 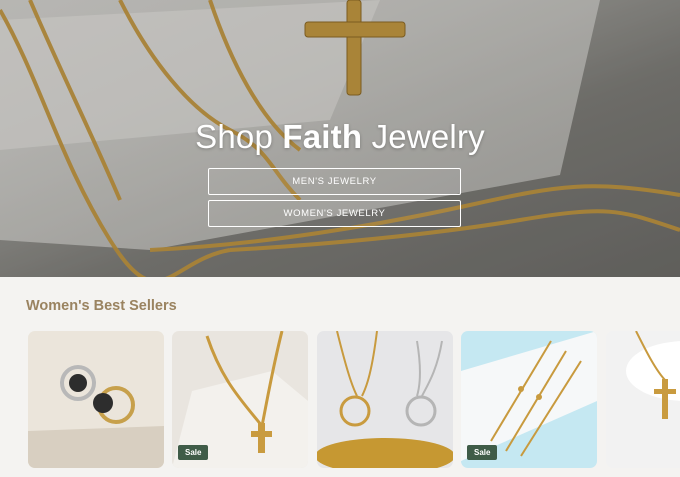 I want to click on hero-title-prefix: Shop, so click(x=239, y=136).